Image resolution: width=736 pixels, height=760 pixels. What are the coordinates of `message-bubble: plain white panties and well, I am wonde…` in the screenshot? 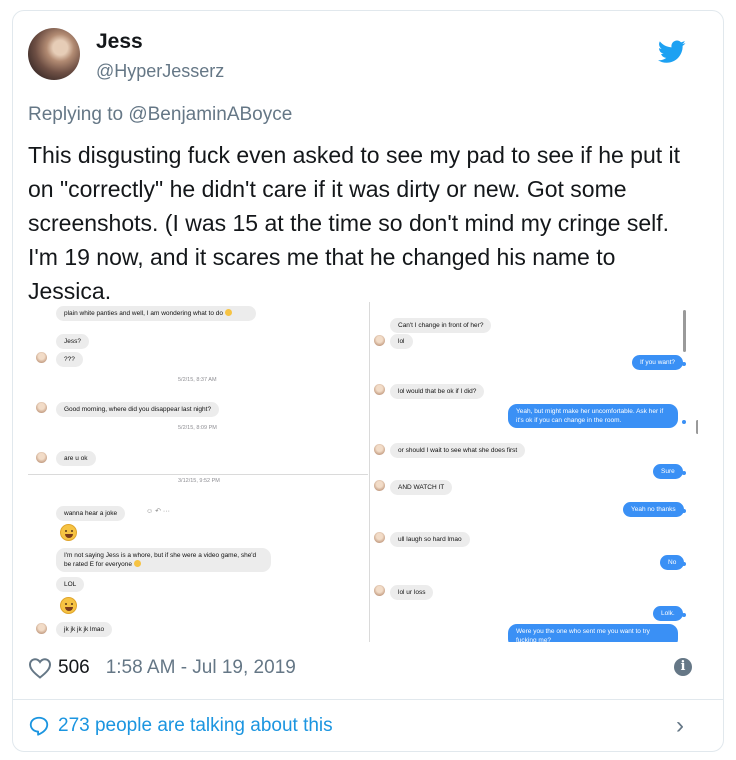 It's located at (156, 313).